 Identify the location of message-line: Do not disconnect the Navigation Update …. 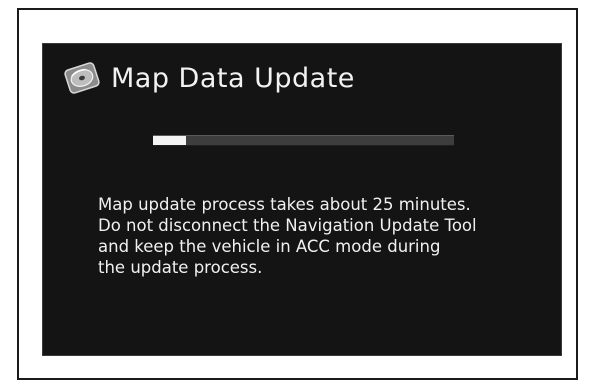
(287, 225).